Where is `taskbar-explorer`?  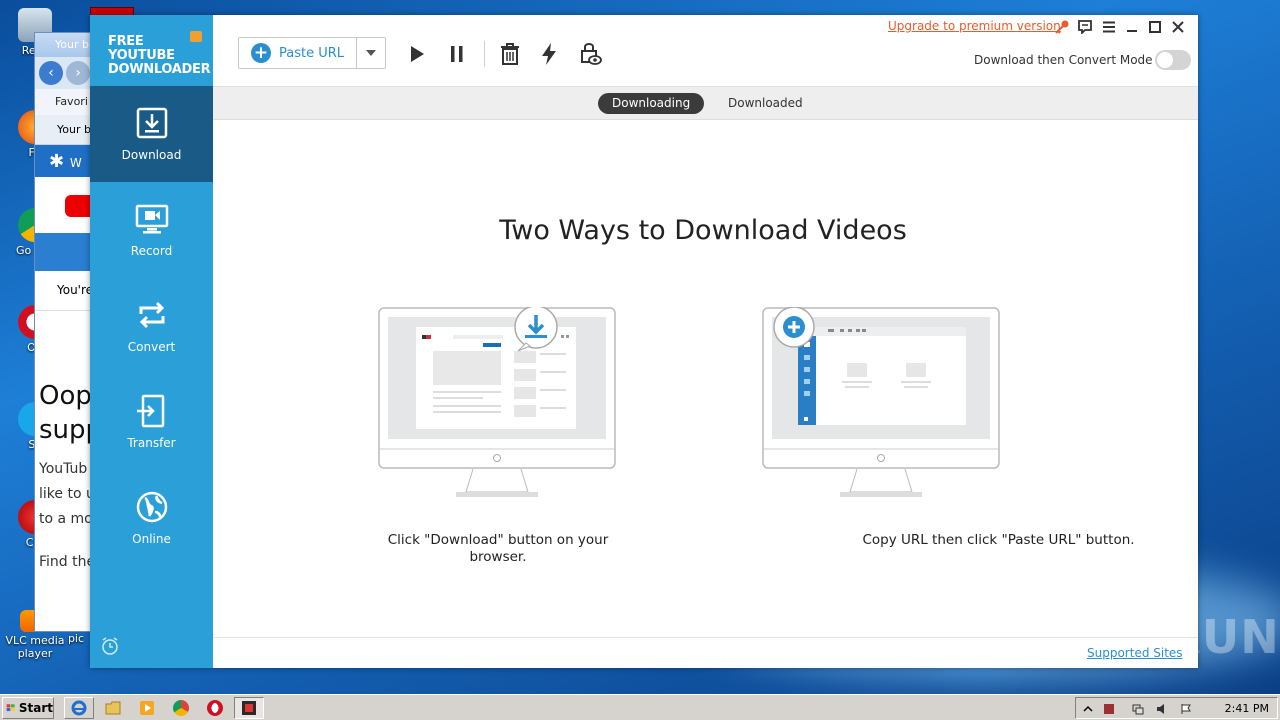
taskbar-explorer is located at coordinates (113, 708).